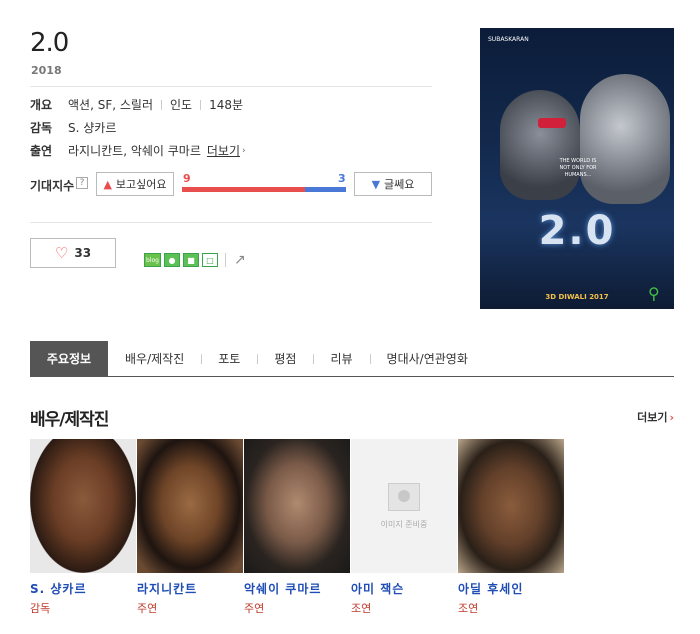  What do you see at coordinates (107, 184) in the screenshot?
I see `thumbs-up-icon: ▲` at bounding box center [107, 184].